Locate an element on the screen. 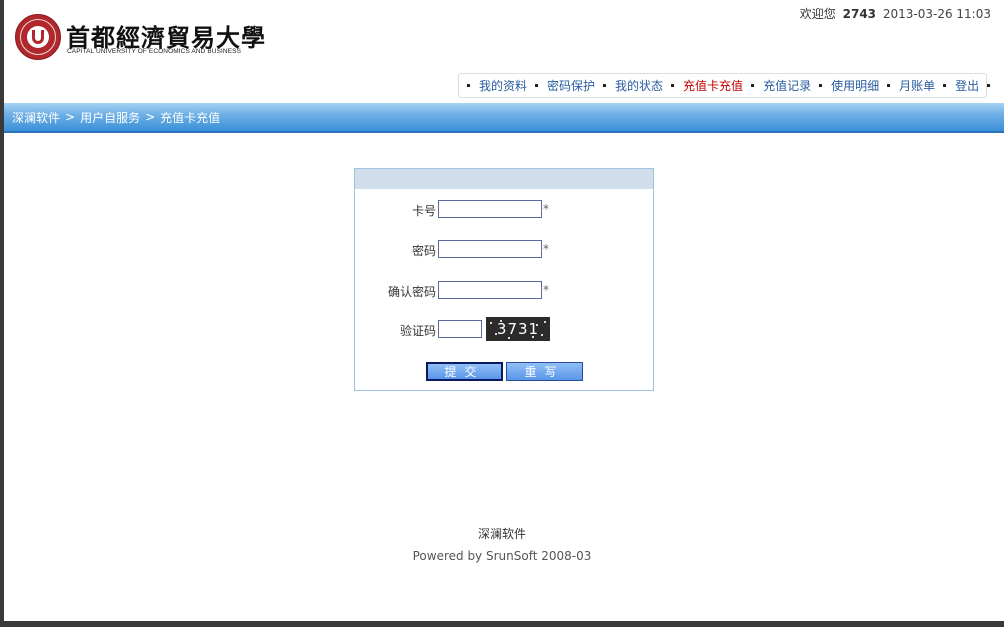 This screenshot has width=1004, height=627. top-navigation: 我的资料 密码保护 我的状态 充值卡充值 充值记录 使用明细 月账单 登出 is located at coordinates (724, 85).